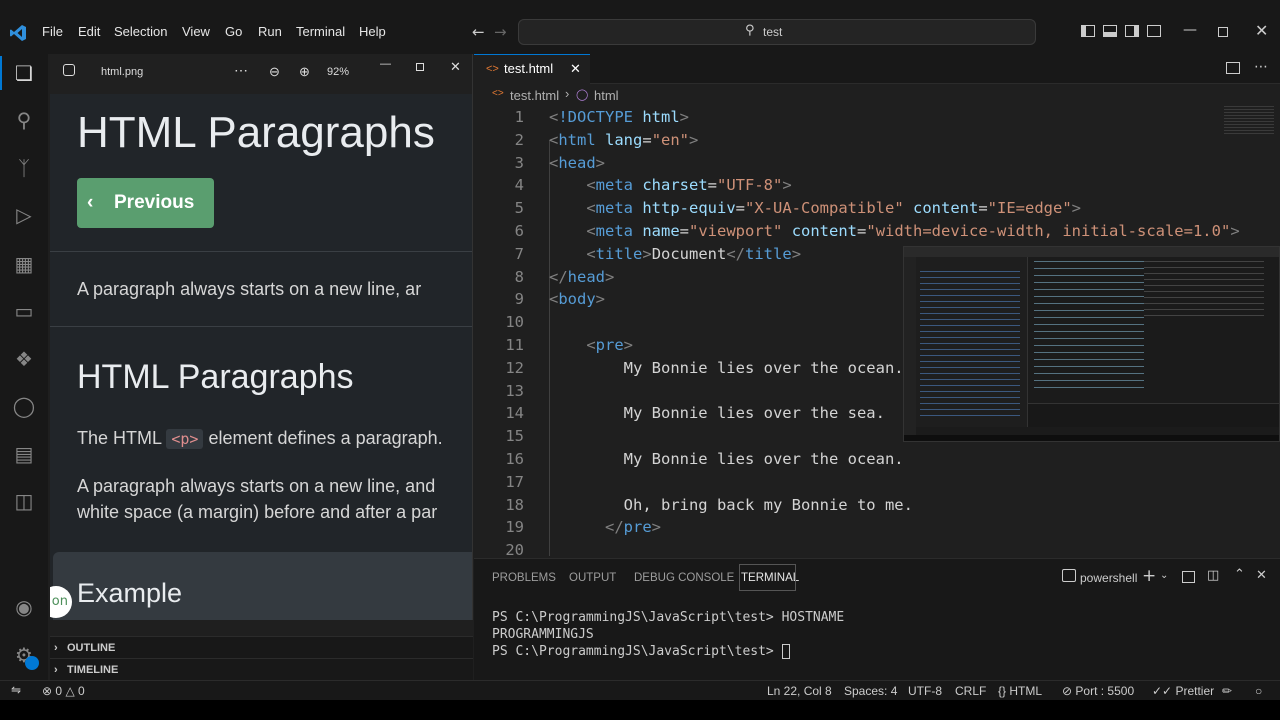  I want to click on code-line: <title>Document</title>, so click(675, 254).